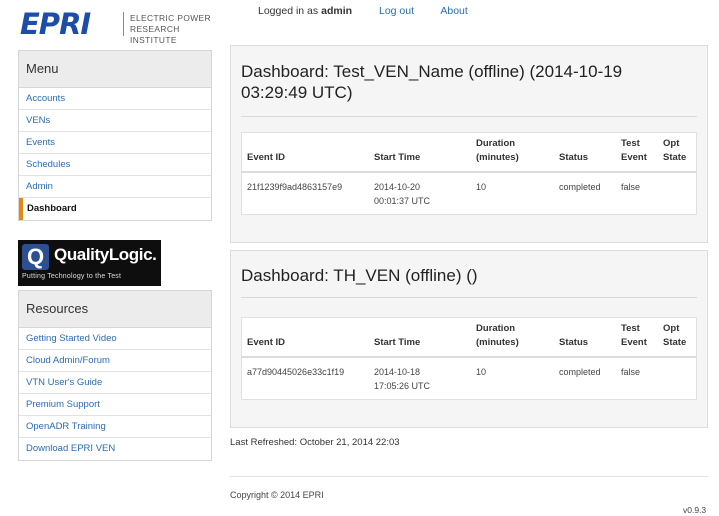 The height and width of the screenshot is (516, 719). I want to click on epri-logo: EPRI ELECTRIC POWER RESEARCH INSTITUTE, so click(116, 26).